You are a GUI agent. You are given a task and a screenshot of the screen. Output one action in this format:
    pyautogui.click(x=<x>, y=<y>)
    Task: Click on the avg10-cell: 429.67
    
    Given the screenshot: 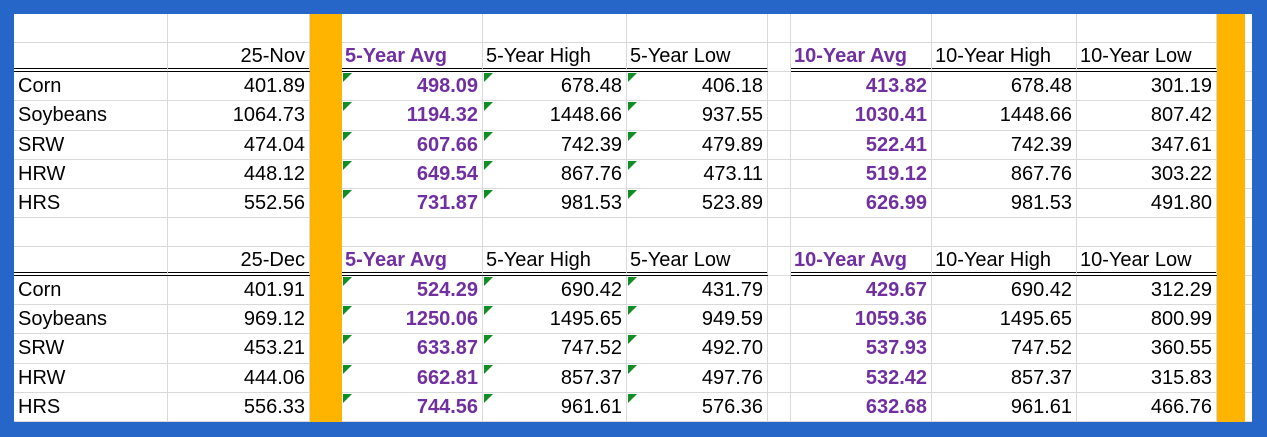 What is the action you would take?
    pyautogui.click(x=861, y=291)
    